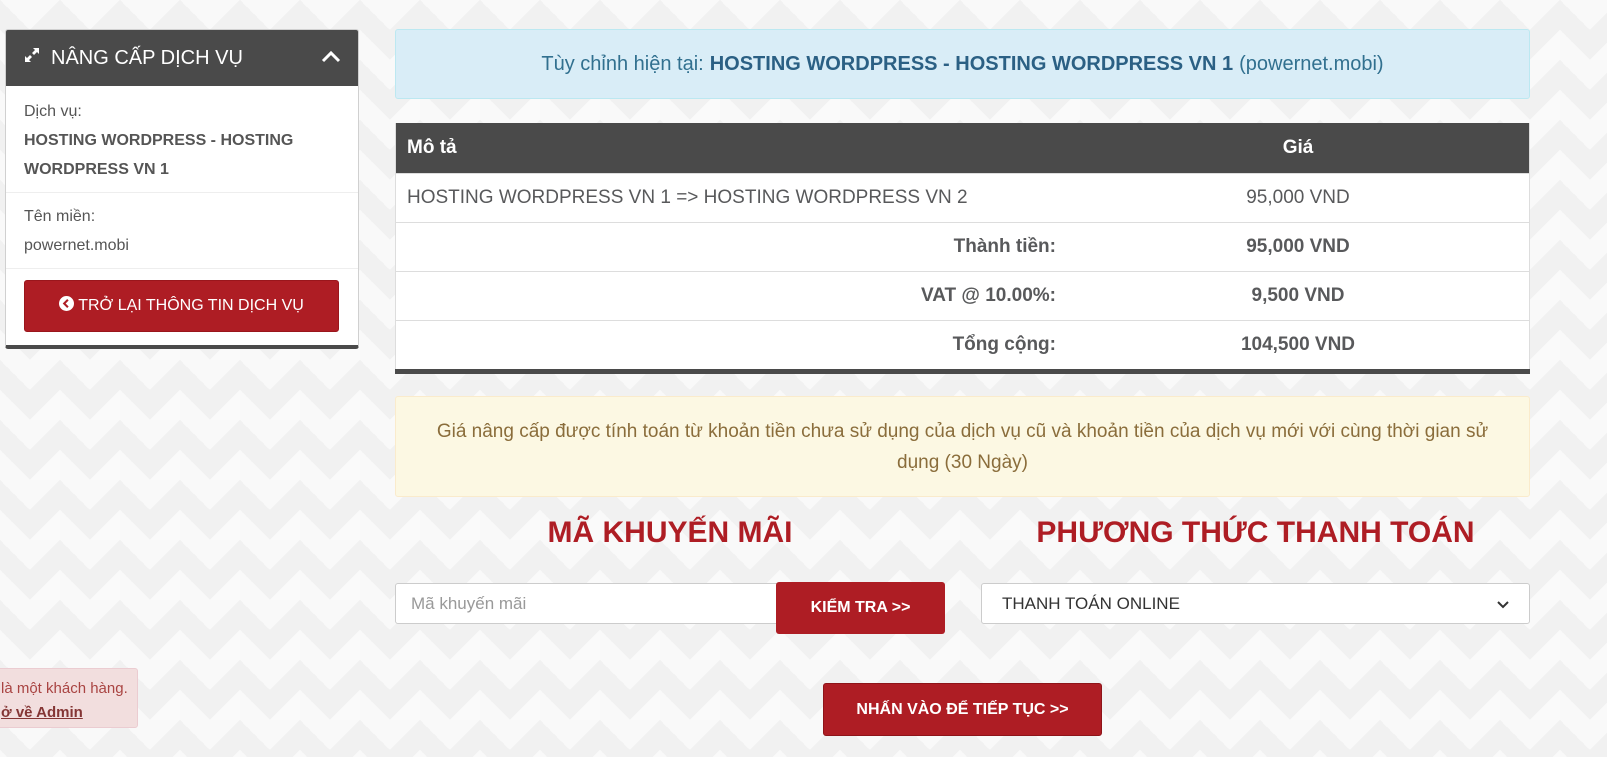 This screenshot has width=1607, height=757. Describe the element at coordinates (1503, 604) in the screenshot. I see `chevron-down-icon` at that location.